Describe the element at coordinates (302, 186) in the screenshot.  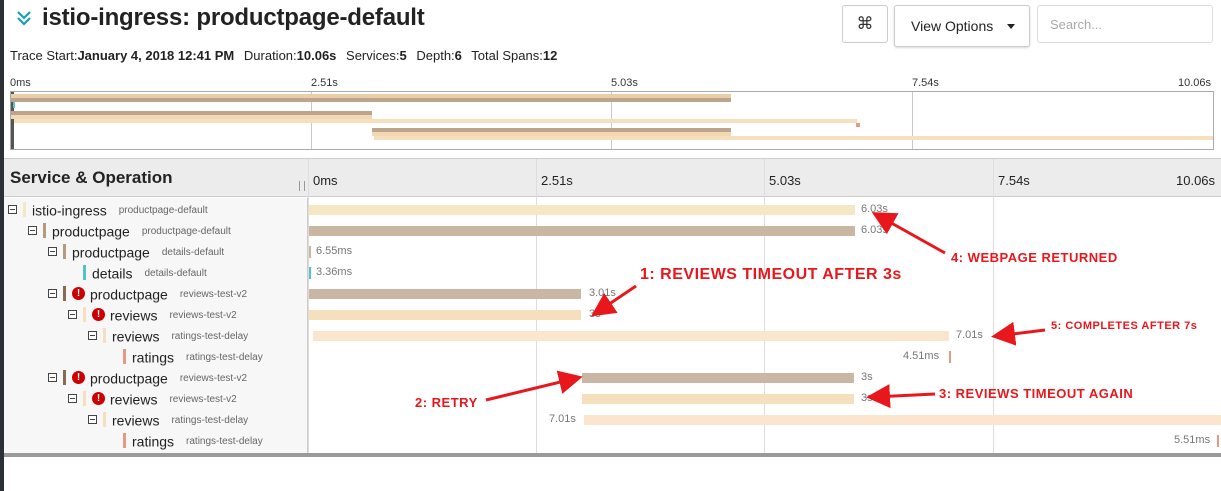
I see `column-resizer` at that location.